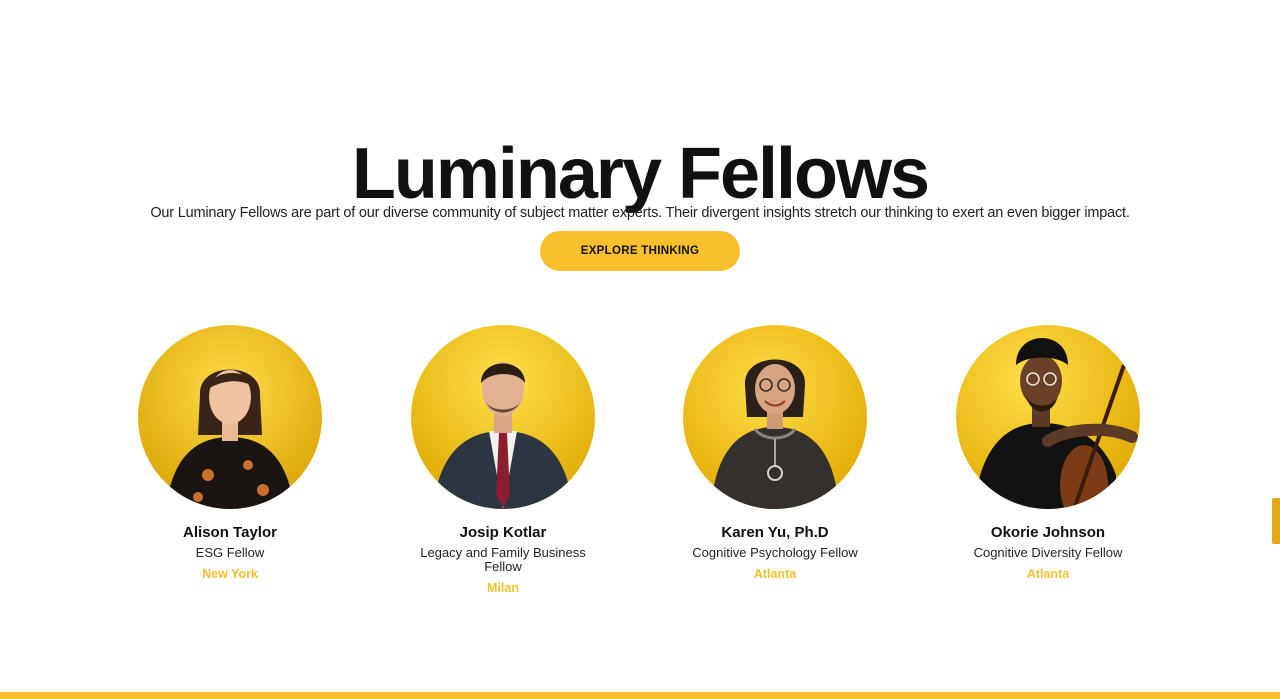  What do you see at coordinates (503, 533) in the screenshot?
I see `fellow-name: Josip Kotlar` at bounding box center [503, 533].